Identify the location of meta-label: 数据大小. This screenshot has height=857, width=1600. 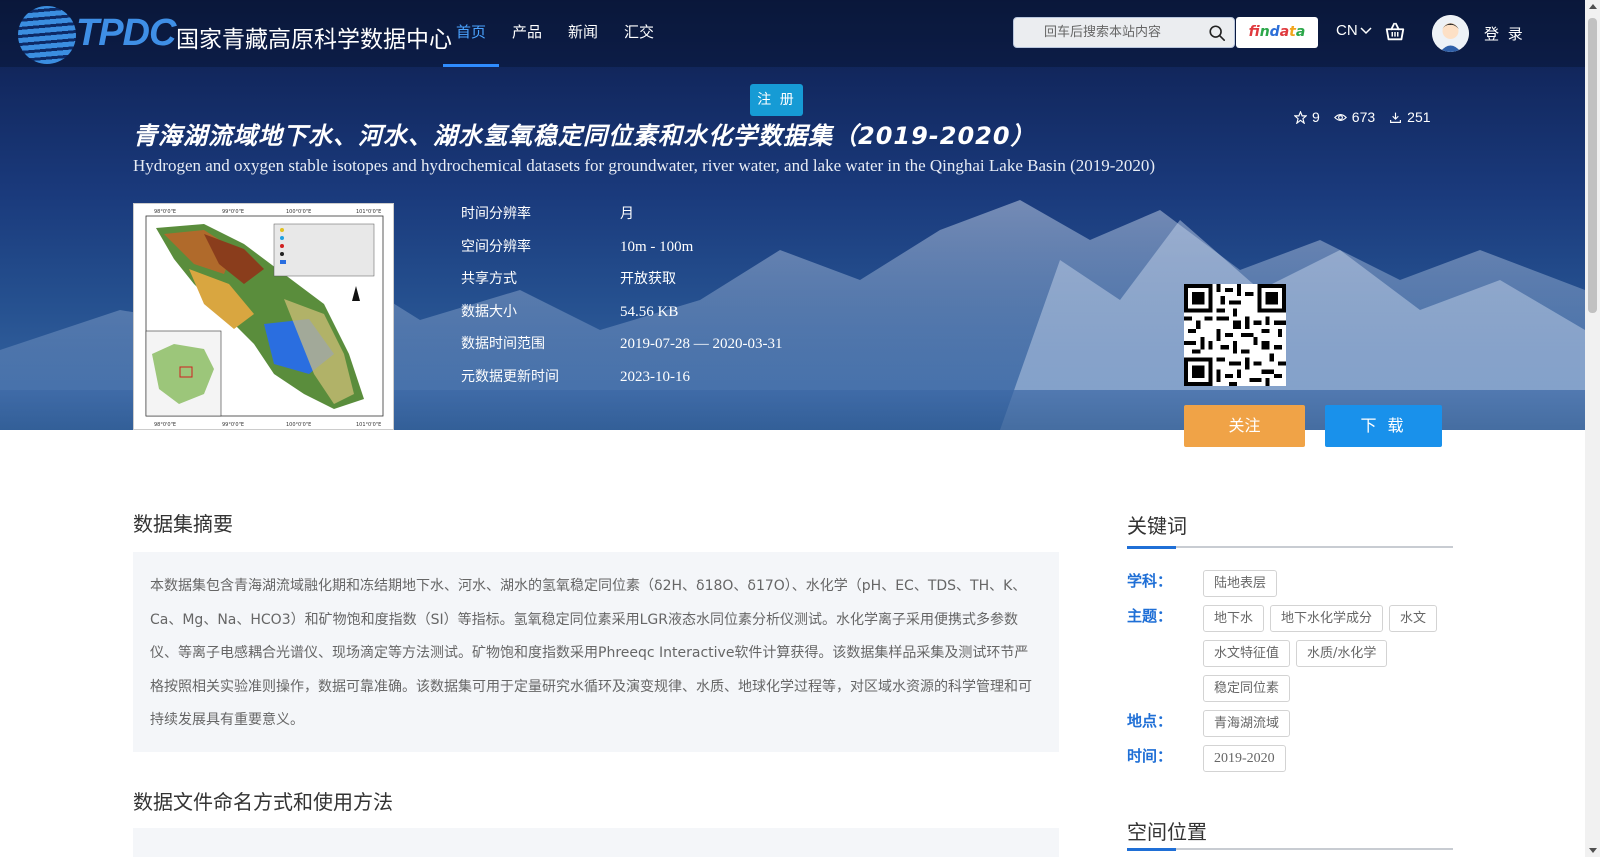
(489, 311).